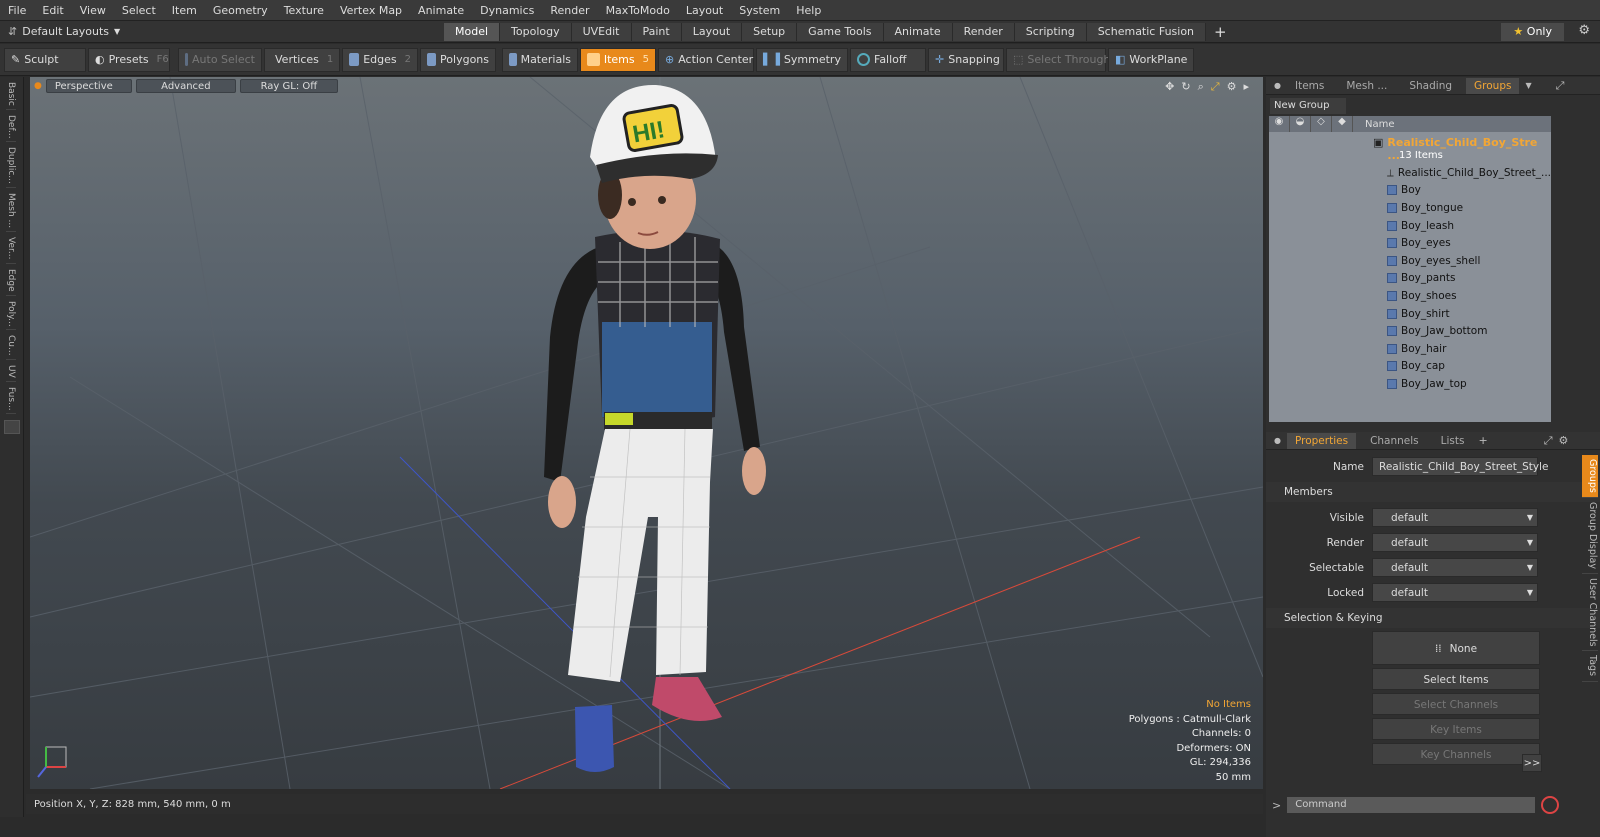  What do you see at coordinates (1532, 763) in the screenshot?
I see `more-button: >>` at bounding box center [1532, 763].